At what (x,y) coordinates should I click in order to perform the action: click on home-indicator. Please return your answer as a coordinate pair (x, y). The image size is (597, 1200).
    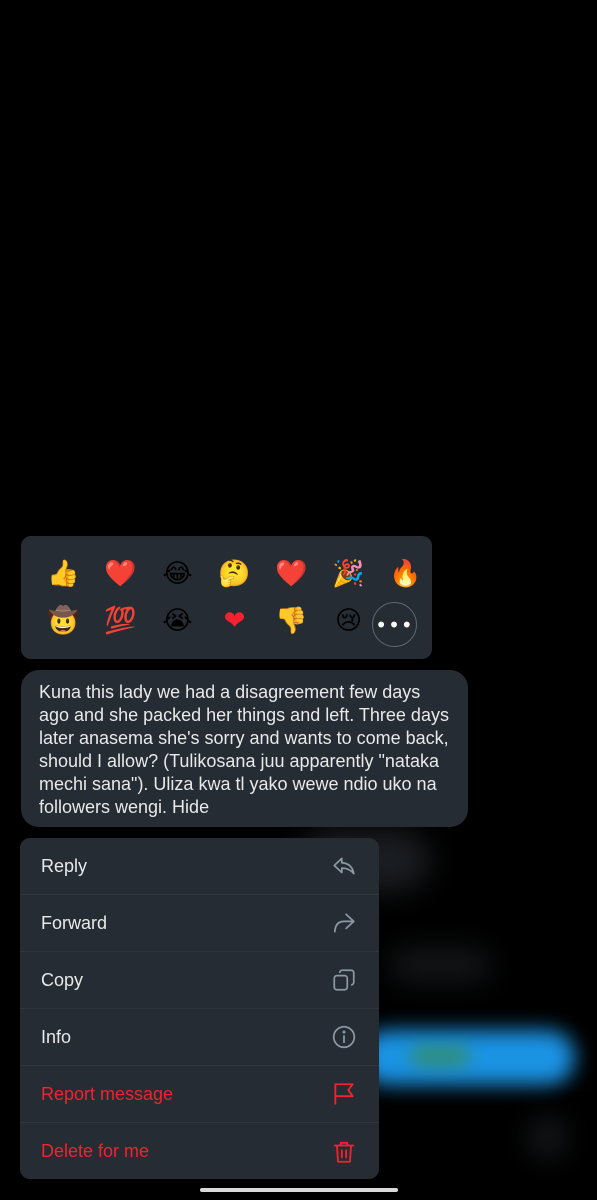
    Looking at the image, I should click on (299, 1190).